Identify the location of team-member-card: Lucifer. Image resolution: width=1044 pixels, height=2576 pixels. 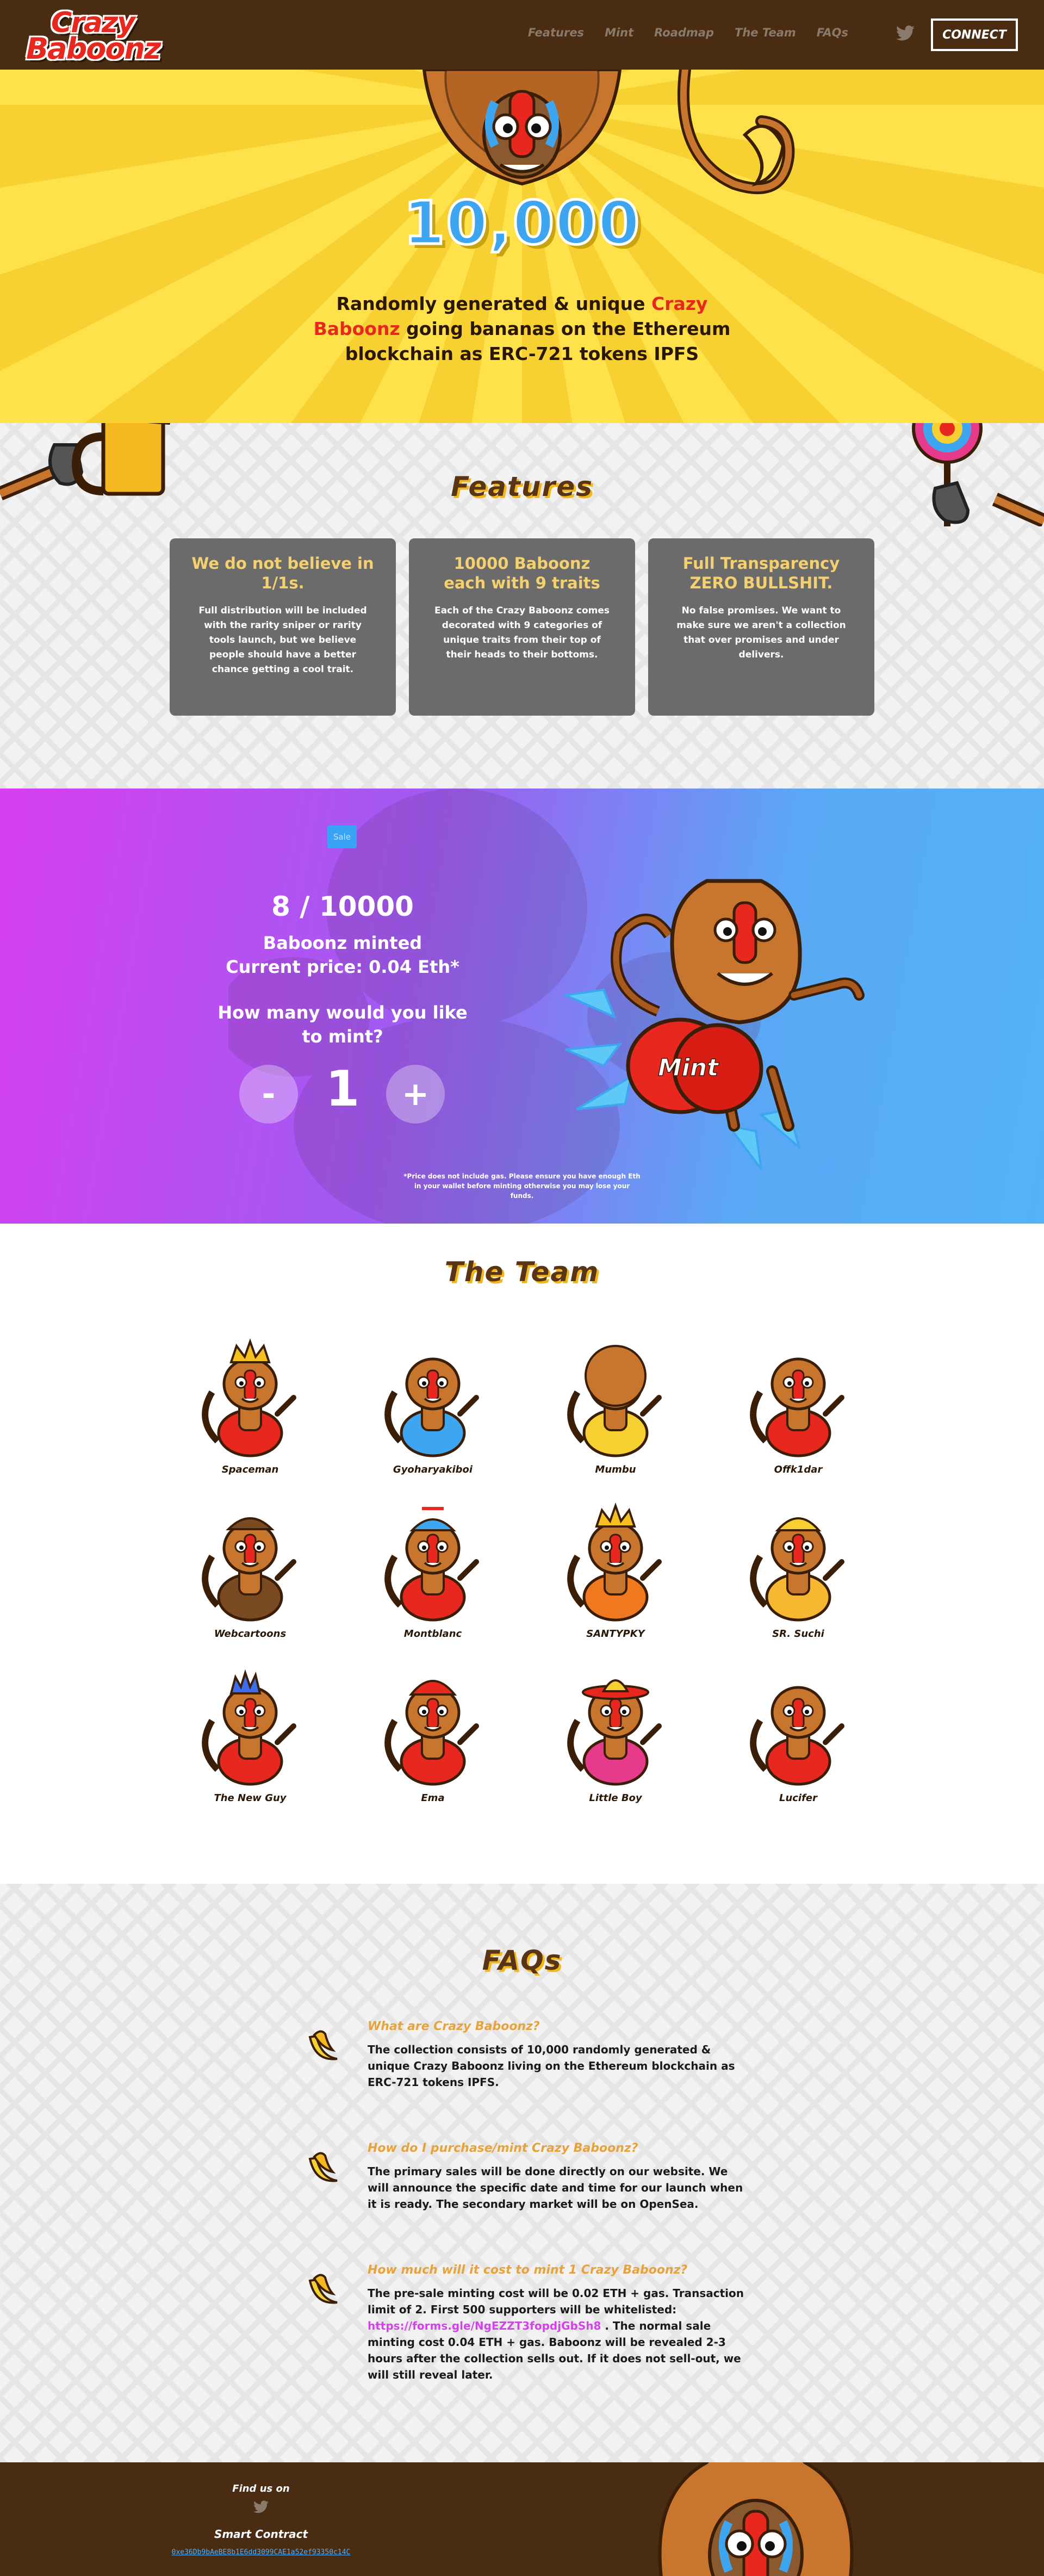
(798, 1742).